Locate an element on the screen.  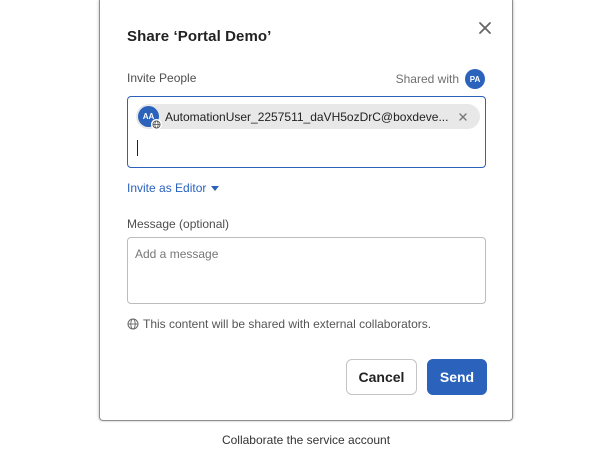
avatar: PA is located at coordinates (475, 79).